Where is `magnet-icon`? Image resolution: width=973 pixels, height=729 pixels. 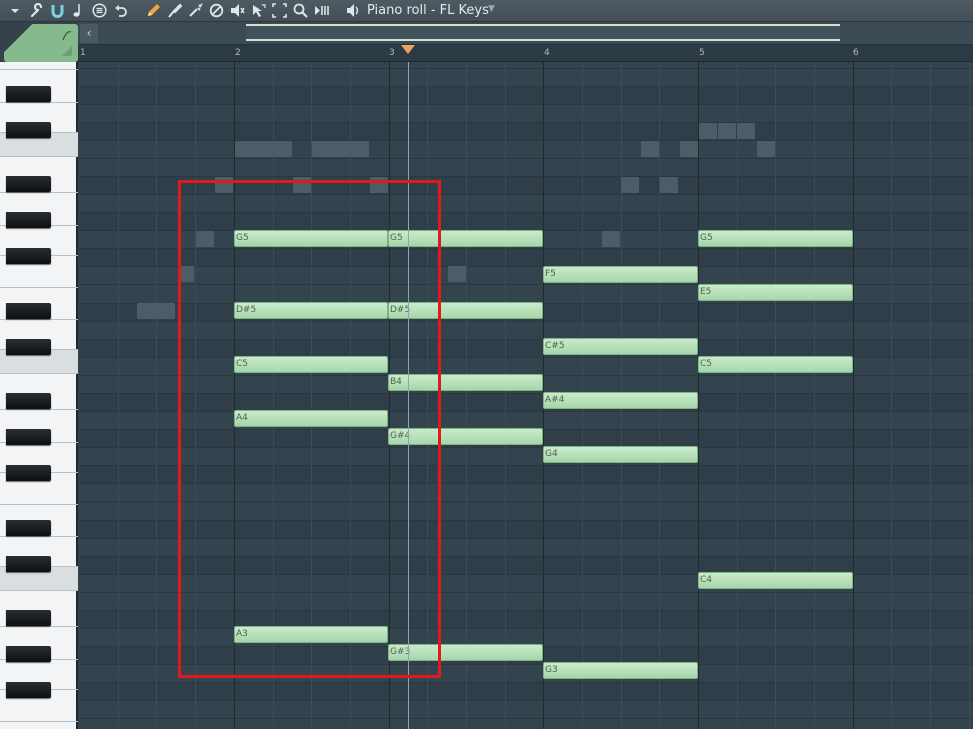
magnet-icon is located at coordinates (57, 10).